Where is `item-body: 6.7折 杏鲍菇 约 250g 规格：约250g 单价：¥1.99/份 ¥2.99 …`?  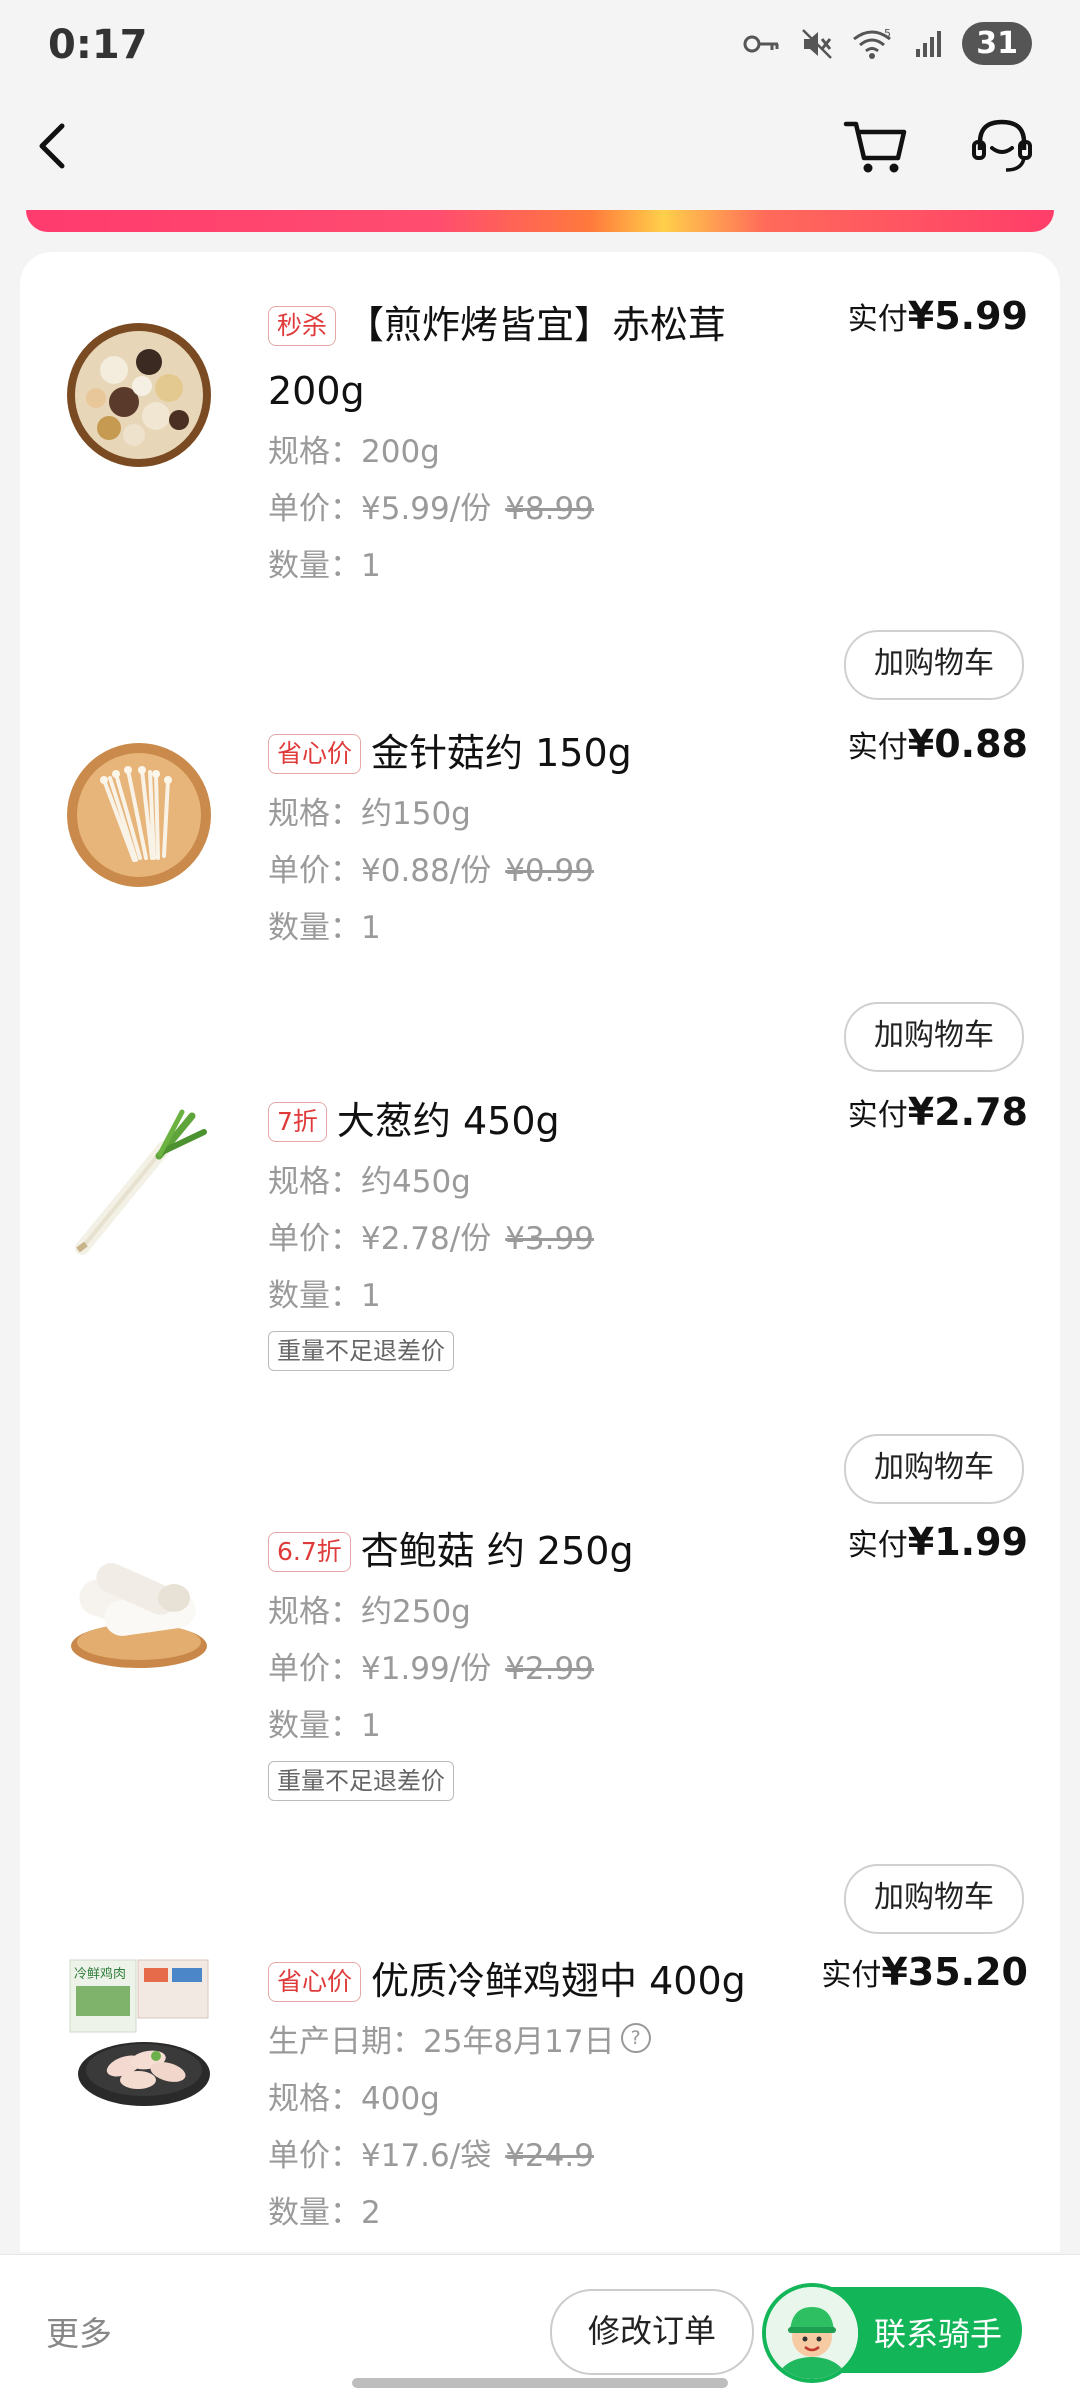 item-body: 6.7折 杏鲍菇 约 250g 规格：约250g 单价：¥1.99/份 ¥2.99 … is located at coordinates (548, 1659).